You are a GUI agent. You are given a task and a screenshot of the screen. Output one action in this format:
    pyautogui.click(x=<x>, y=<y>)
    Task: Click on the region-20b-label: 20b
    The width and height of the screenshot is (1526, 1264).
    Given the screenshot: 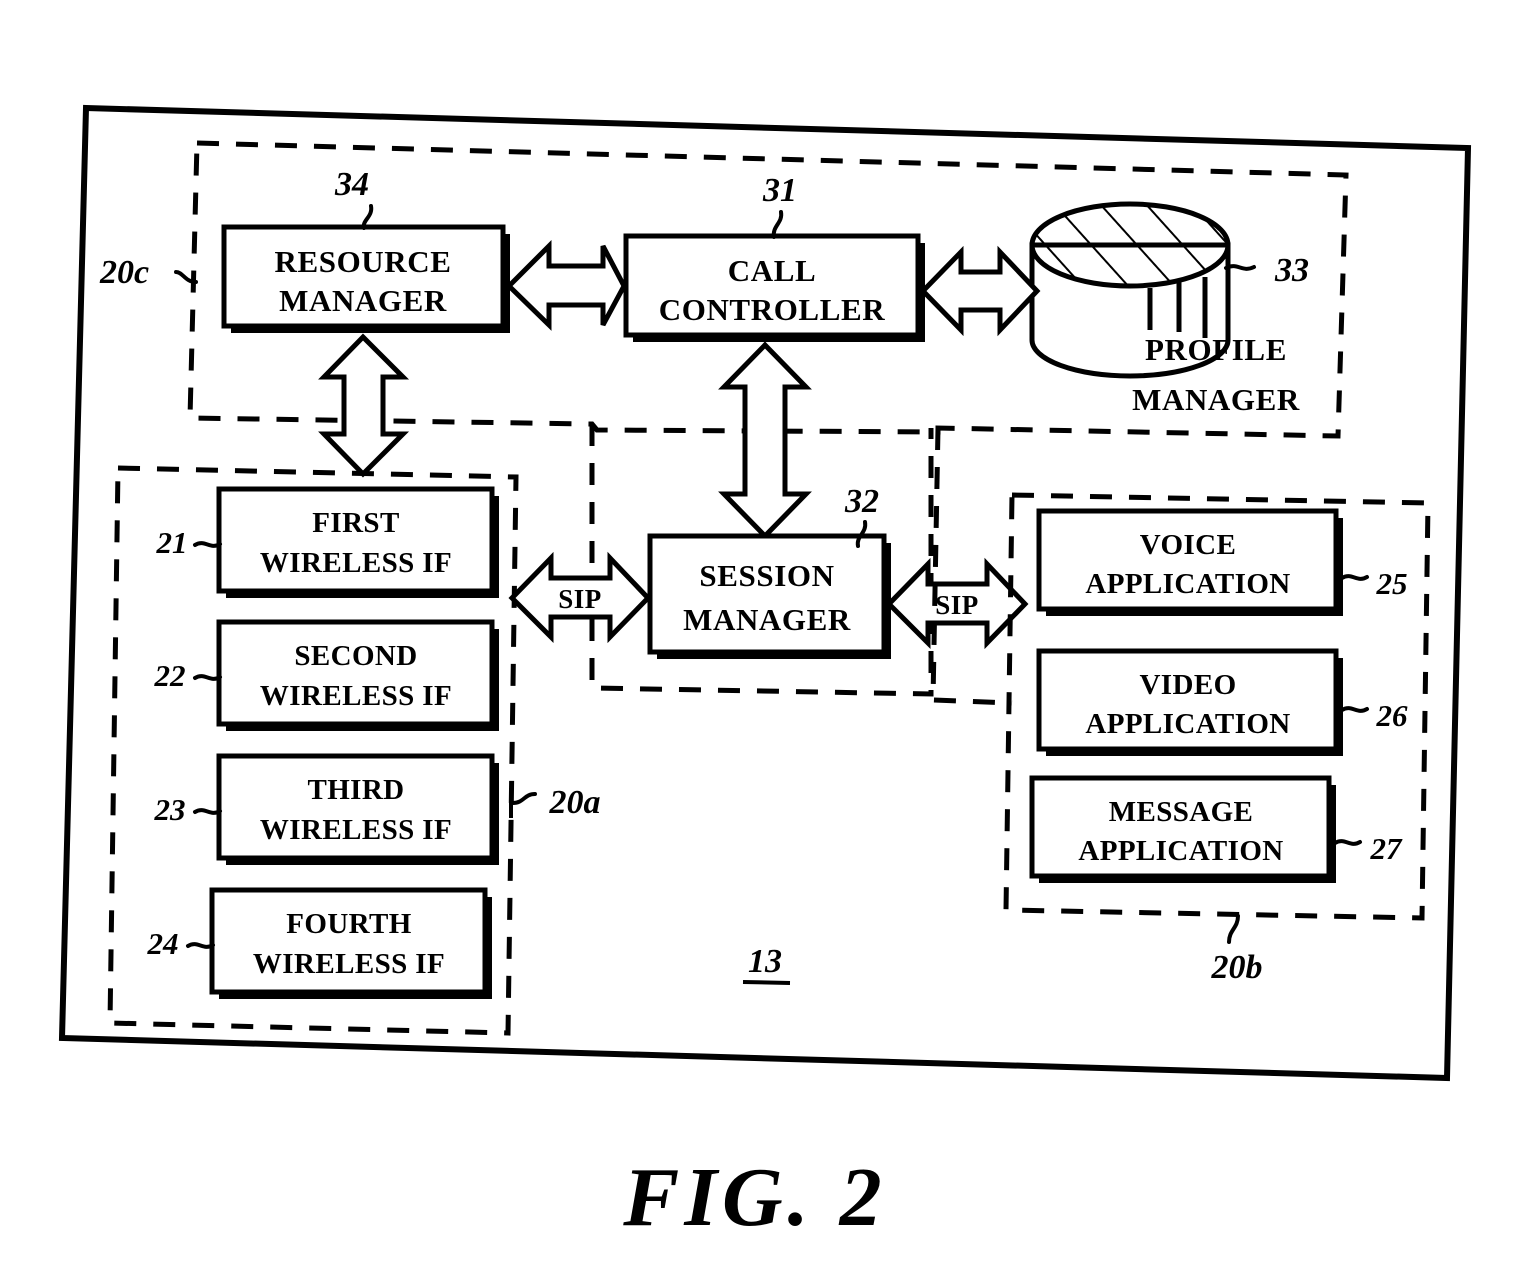 What is the action you would take?
    pyautogui.click(x=1237, y=967)
    